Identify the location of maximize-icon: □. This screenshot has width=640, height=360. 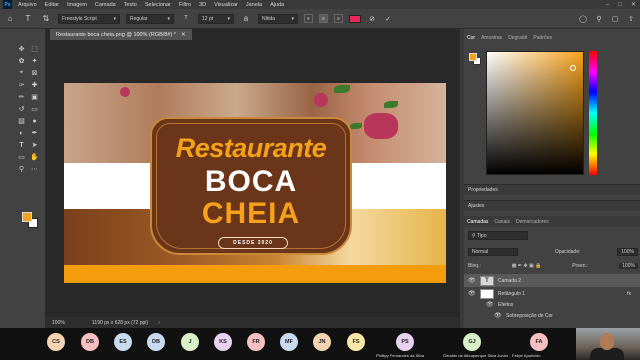
(620, 5).